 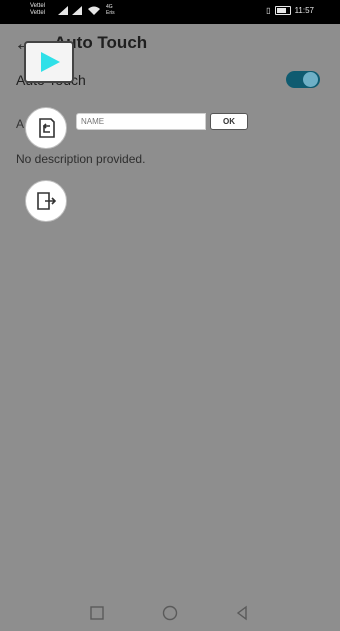 What do you see at coordinates (94, 10) in the screenshot?
I see `wifi-icon` at bounding box center [94, 10].